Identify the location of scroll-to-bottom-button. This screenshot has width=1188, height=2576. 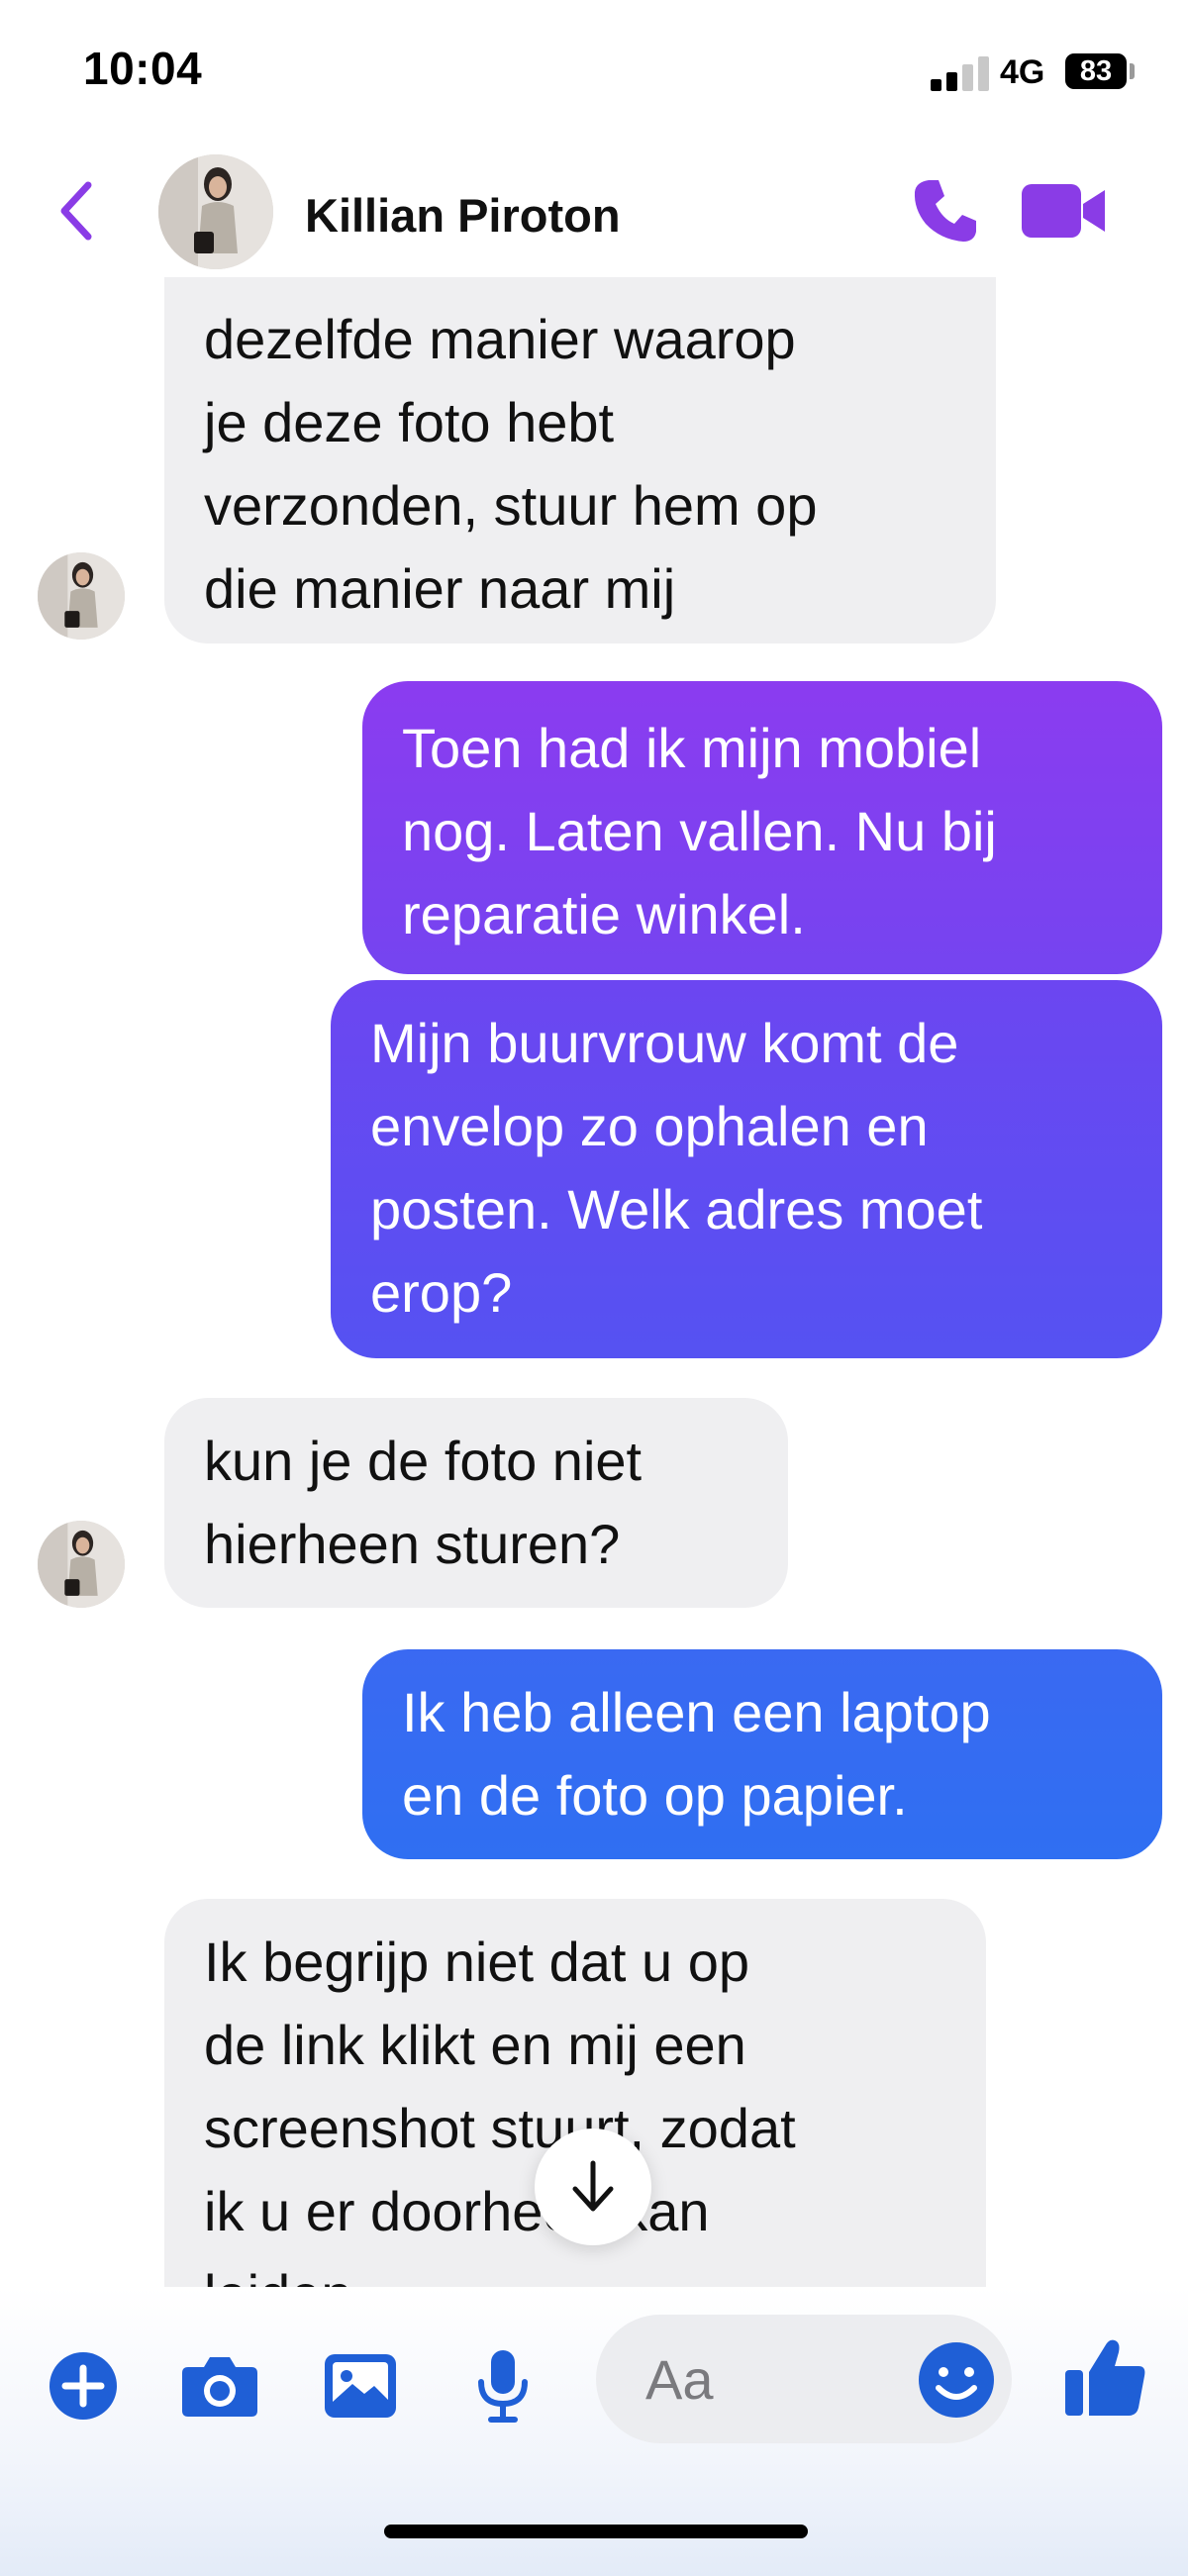
(593, 2187).